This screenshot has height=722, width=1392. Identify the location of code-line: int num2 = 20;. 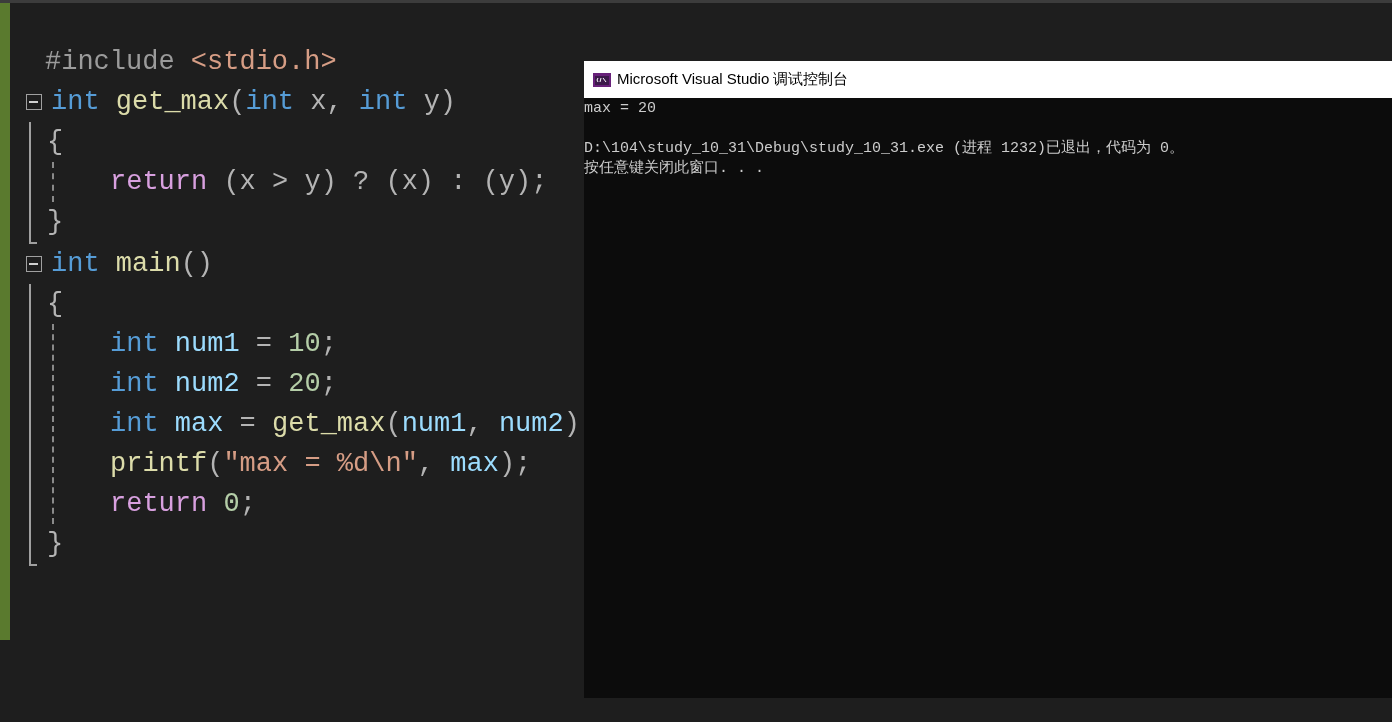
(223, 384).